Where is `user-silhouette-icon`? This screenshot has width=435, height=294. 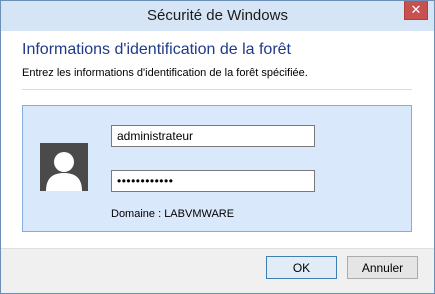 user-silhouette-icon is located at coordinates (64, 167).